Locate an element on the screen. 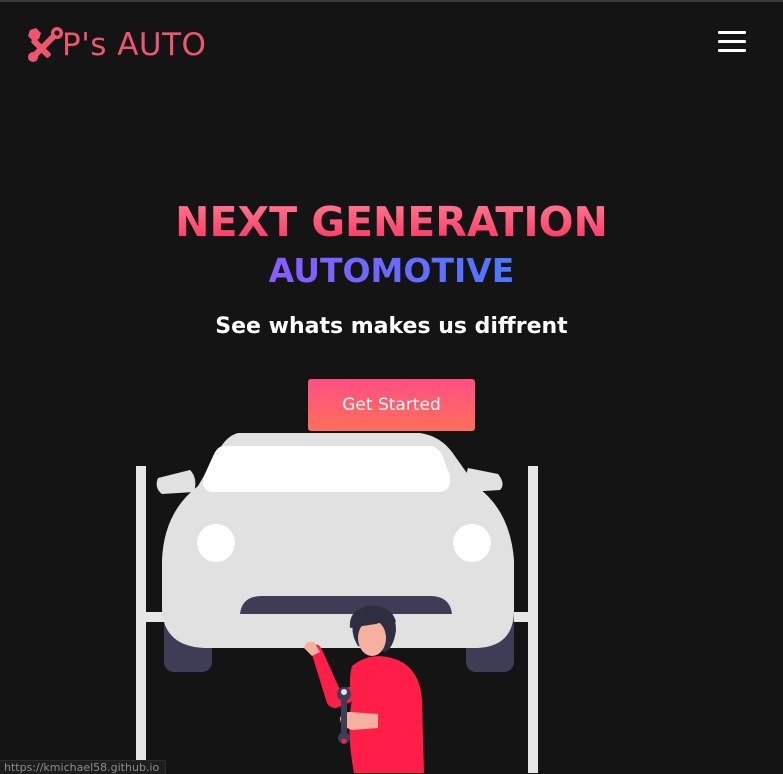  car-windshield is located at coordinates (327, 469).